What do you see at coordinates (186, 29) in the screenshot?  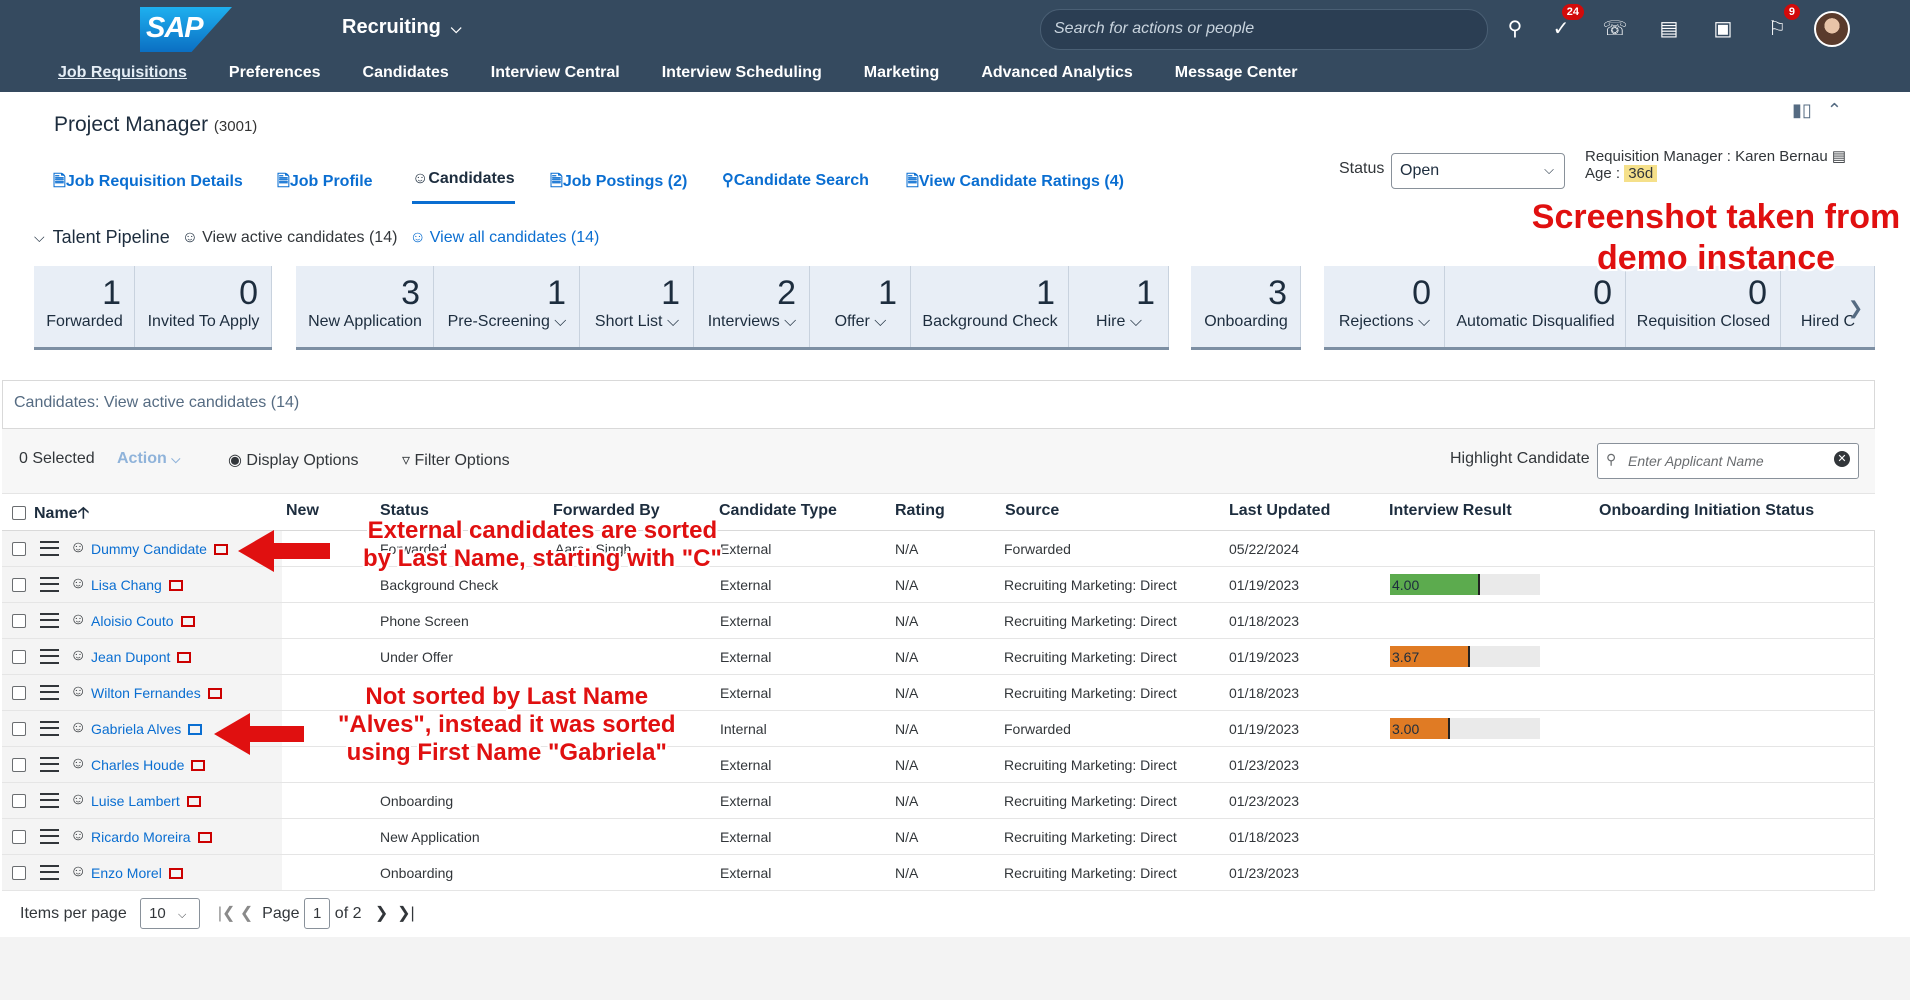 I see `sap-logo: SAP` at bounding box center [186, 29].